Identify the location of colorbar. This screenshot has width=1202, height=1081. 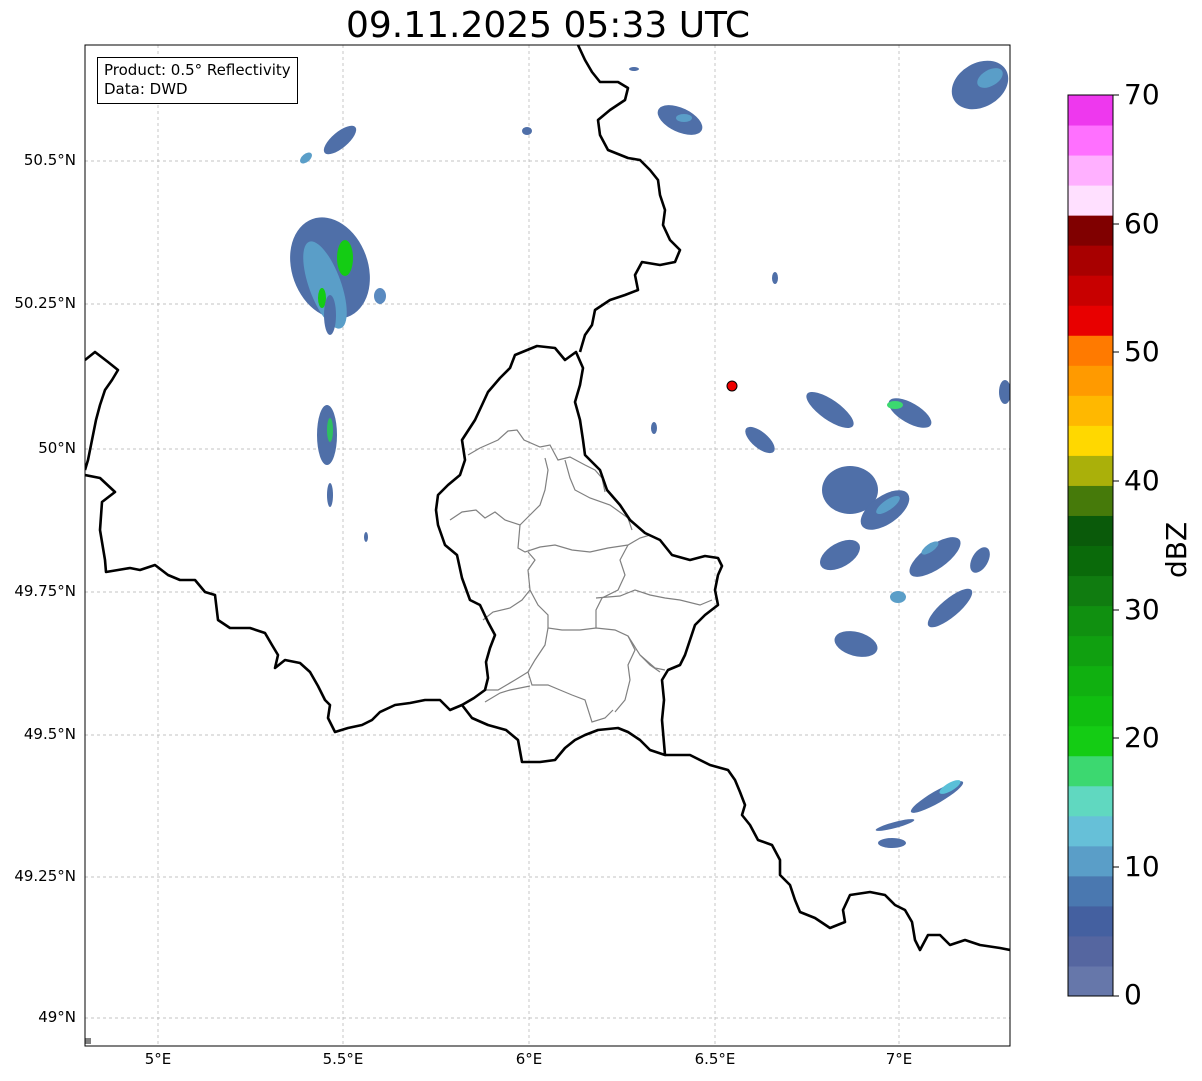
(1090, 546).